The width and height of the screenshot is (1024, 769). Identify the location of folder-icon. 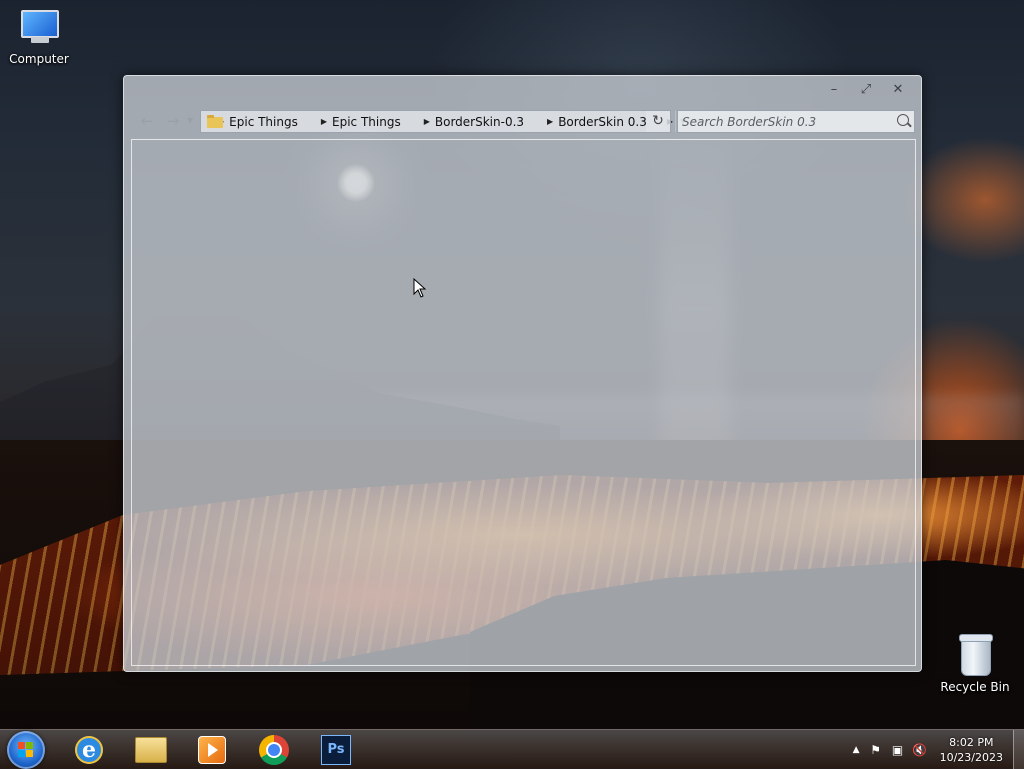
(151, 750).